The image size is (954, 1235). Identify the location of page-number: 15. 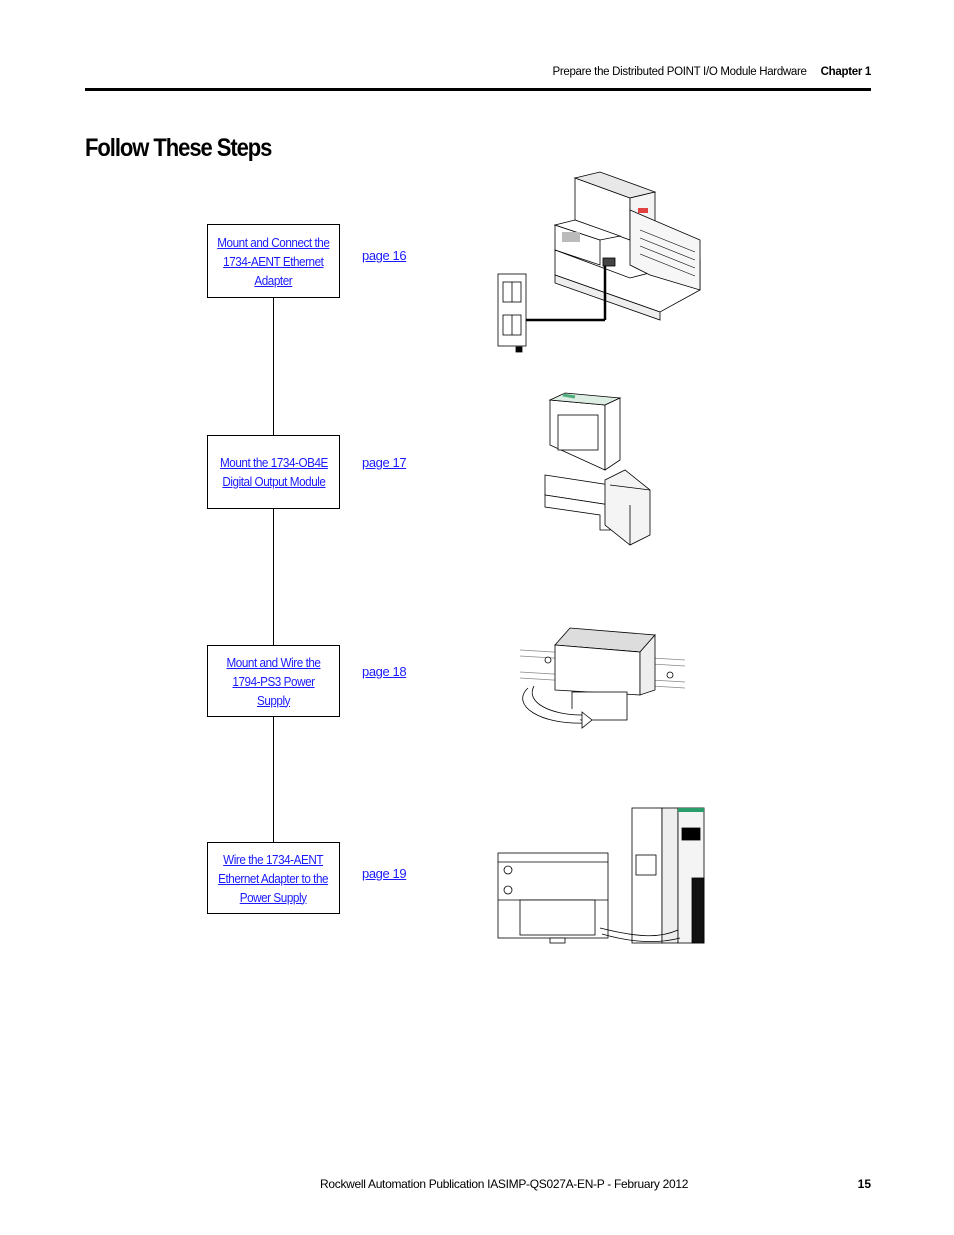
(864, 1184).